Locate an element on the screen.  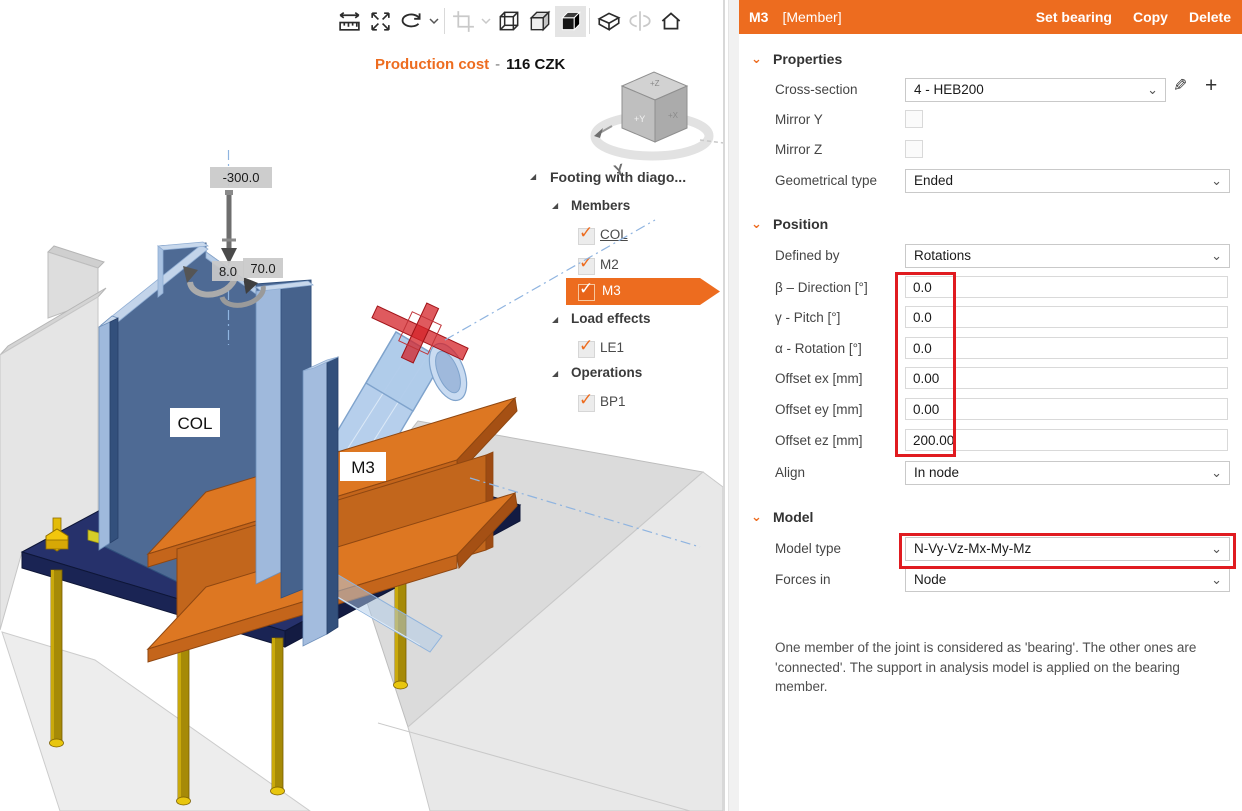
tree-item-m3-selected: ✓ M3 is located at coordinates (643, 291).